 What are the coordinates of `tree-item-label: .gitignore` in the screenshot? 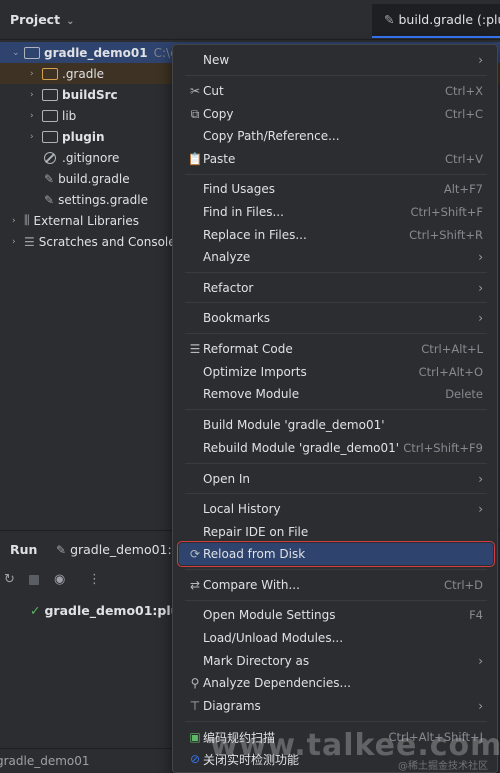 It's located at (91, 157).